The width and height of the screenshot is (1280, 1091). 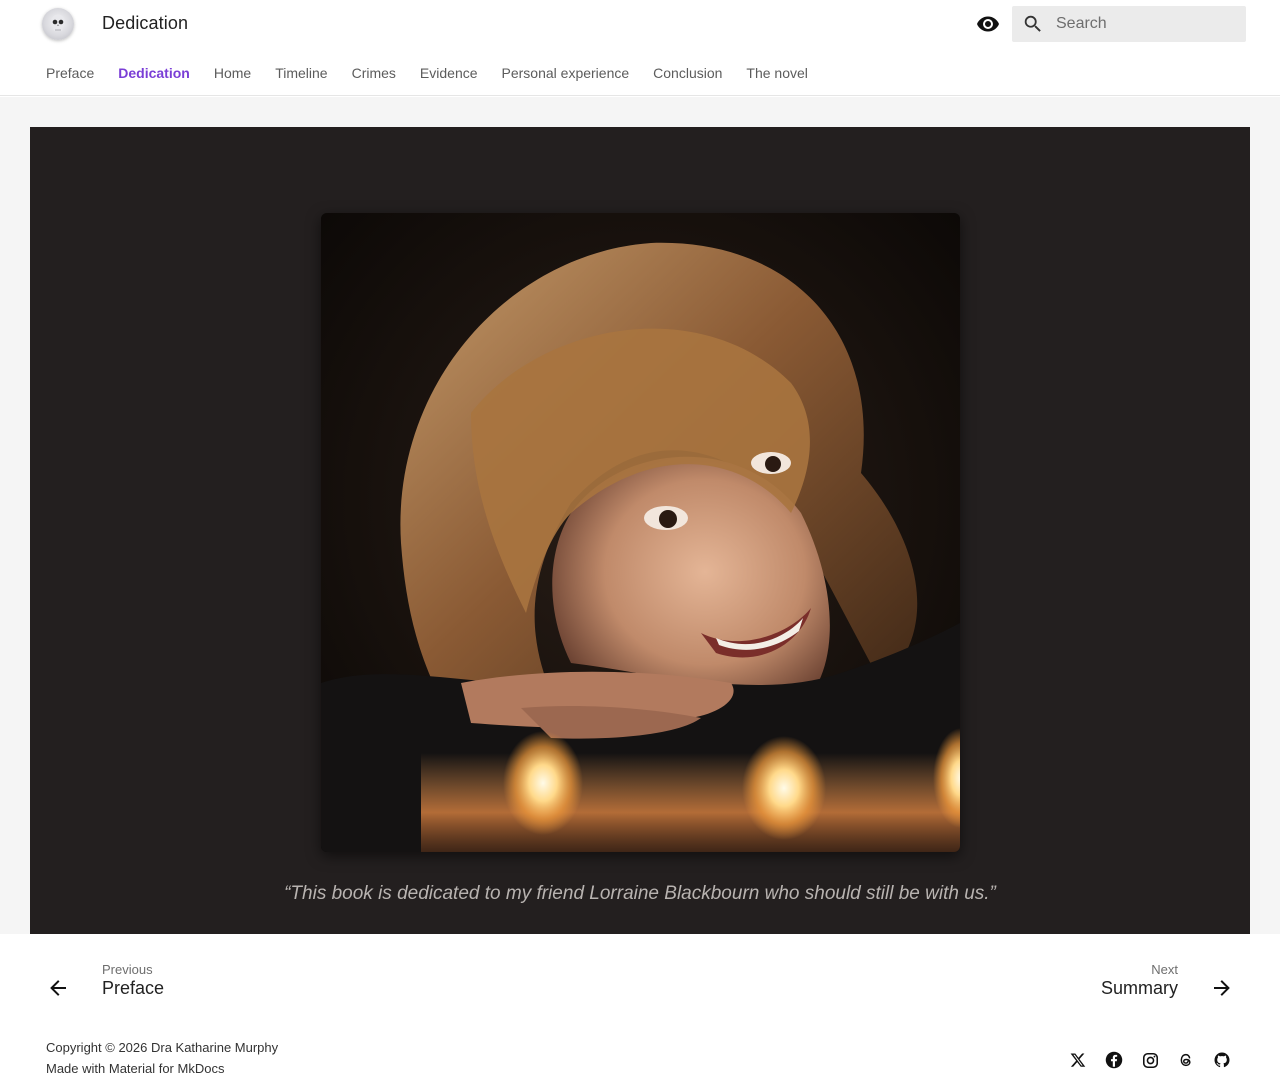 What do you see at coordinates (566, 73) in the screenshot?
I see `tab-personal-experience: Personal experience` at bounding box center [566, 73].